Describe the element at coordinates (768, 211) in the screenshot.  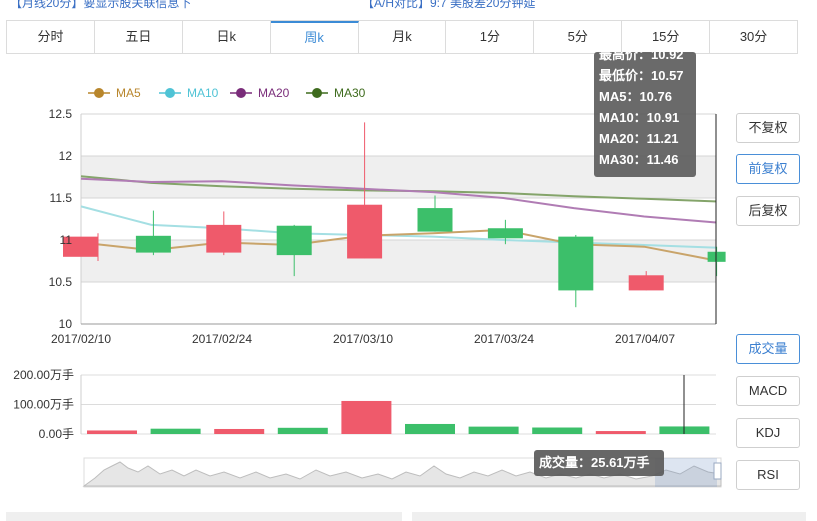
I see `adjust-button-2: 后复权` at that location.